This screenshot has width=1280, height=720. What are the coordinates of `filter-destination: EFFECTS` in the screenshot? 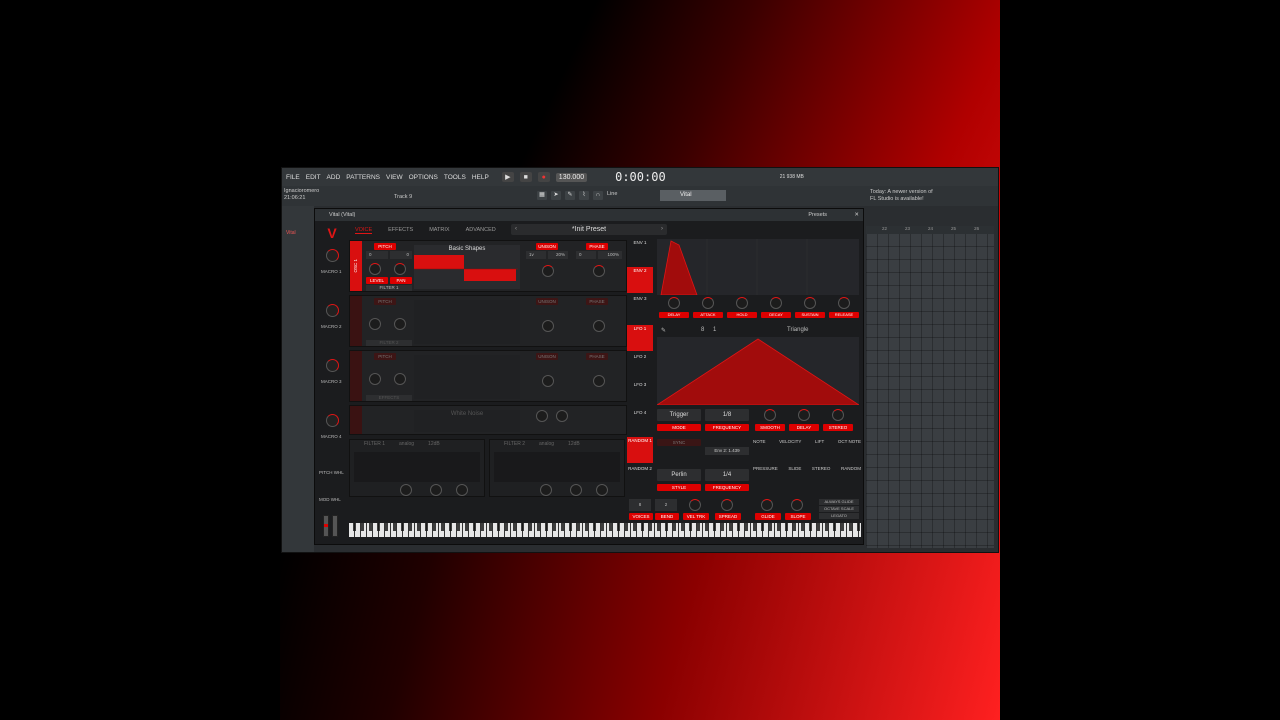 It's located at (389, 398).